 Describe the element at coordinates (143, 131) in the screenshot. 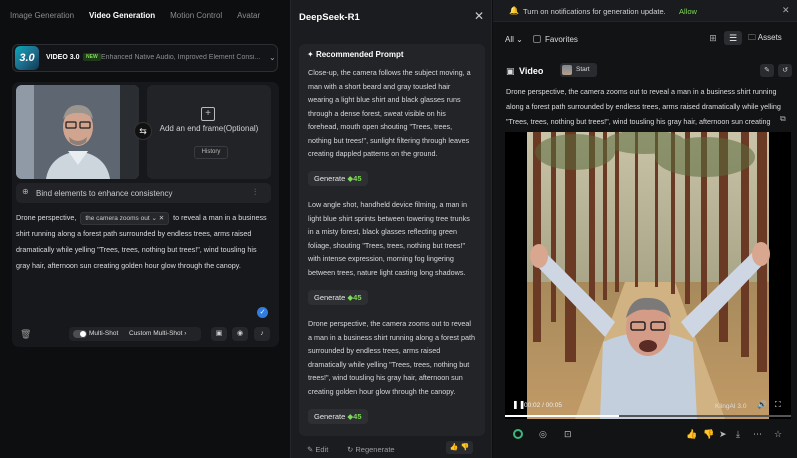

I see `swap-frames-icon: ⇆` at that location.